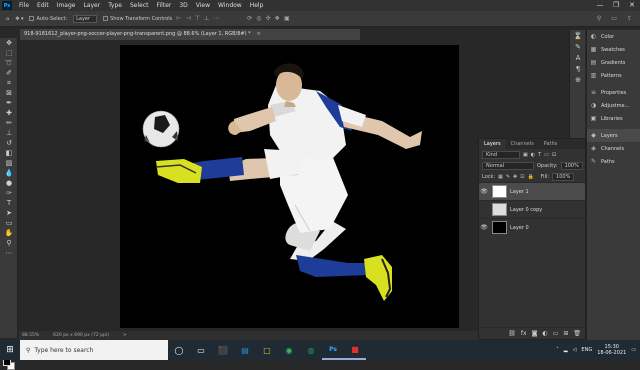  I want to click on hand-tool-icon: ✋, so click(9, 233).